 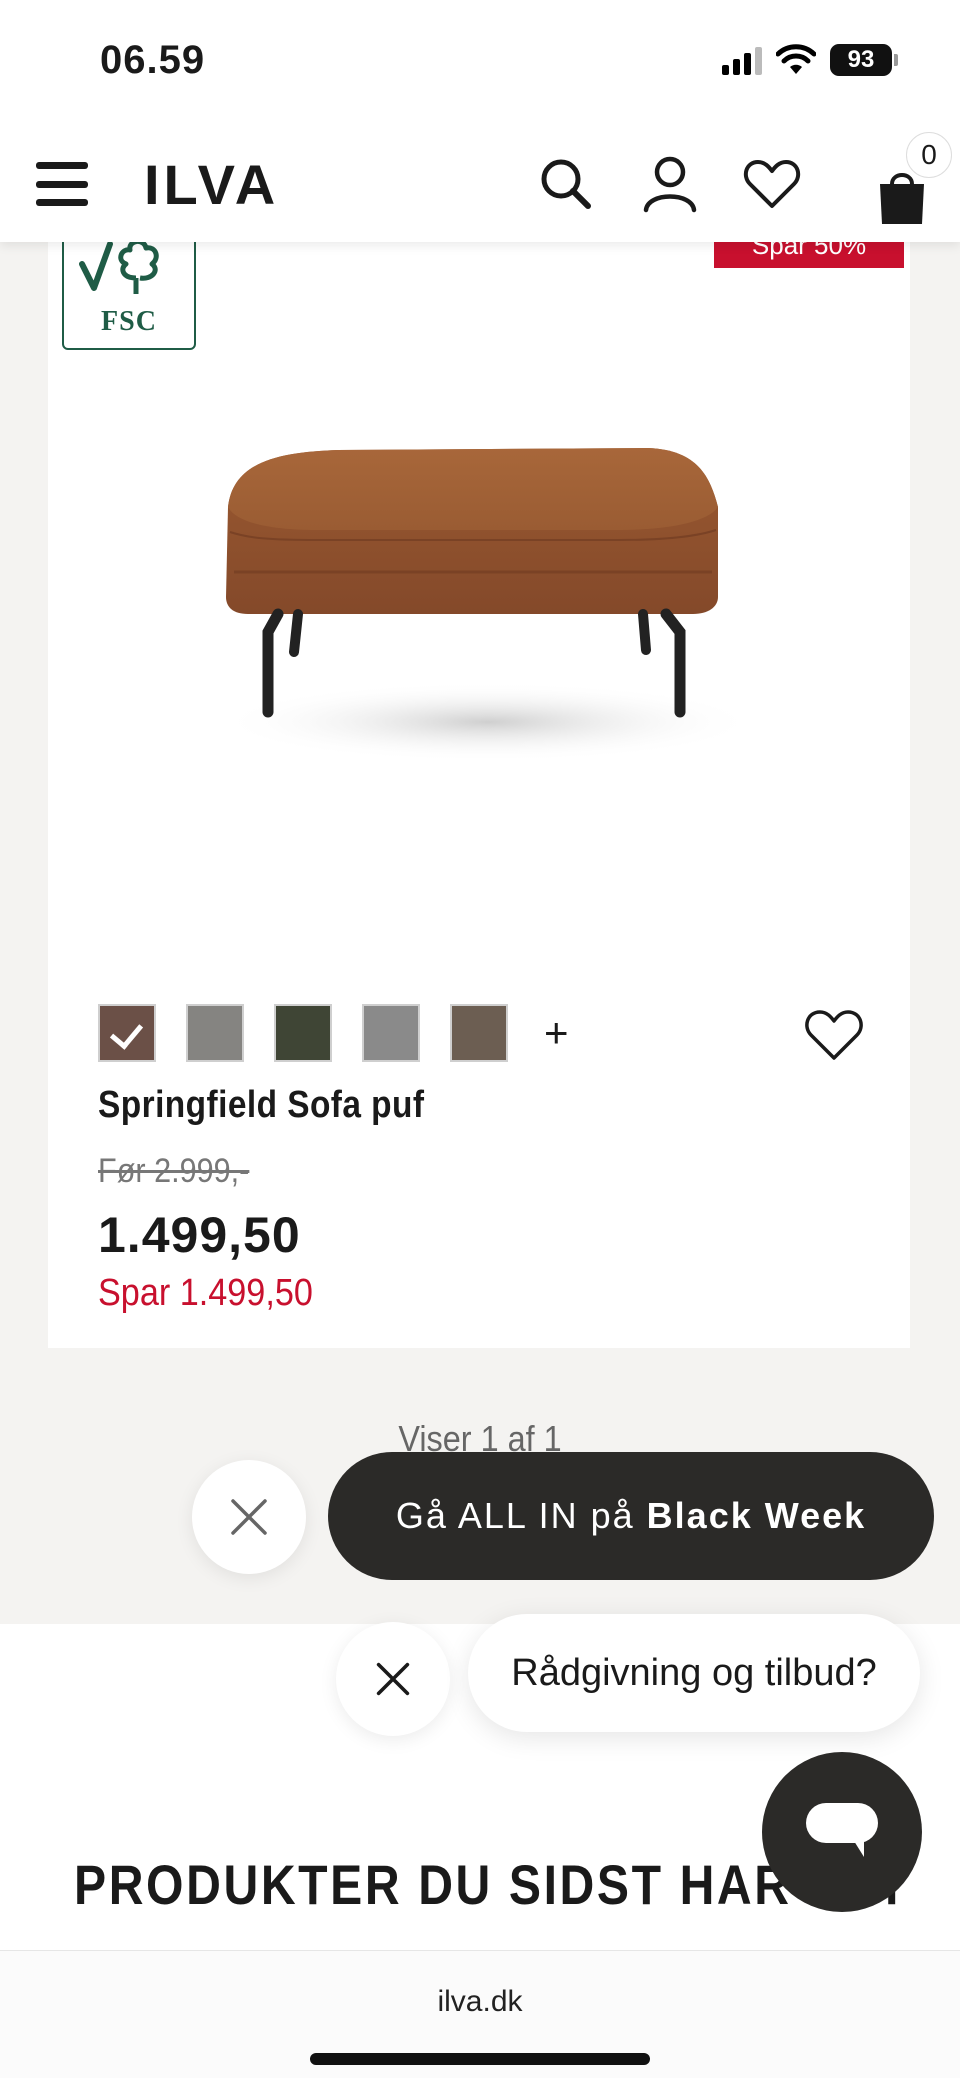 What do you see at coordinates (261, 1105) in the screenshot?
I see `product-name: Springfield Sofa puf` at bounding box center [261, 1105].